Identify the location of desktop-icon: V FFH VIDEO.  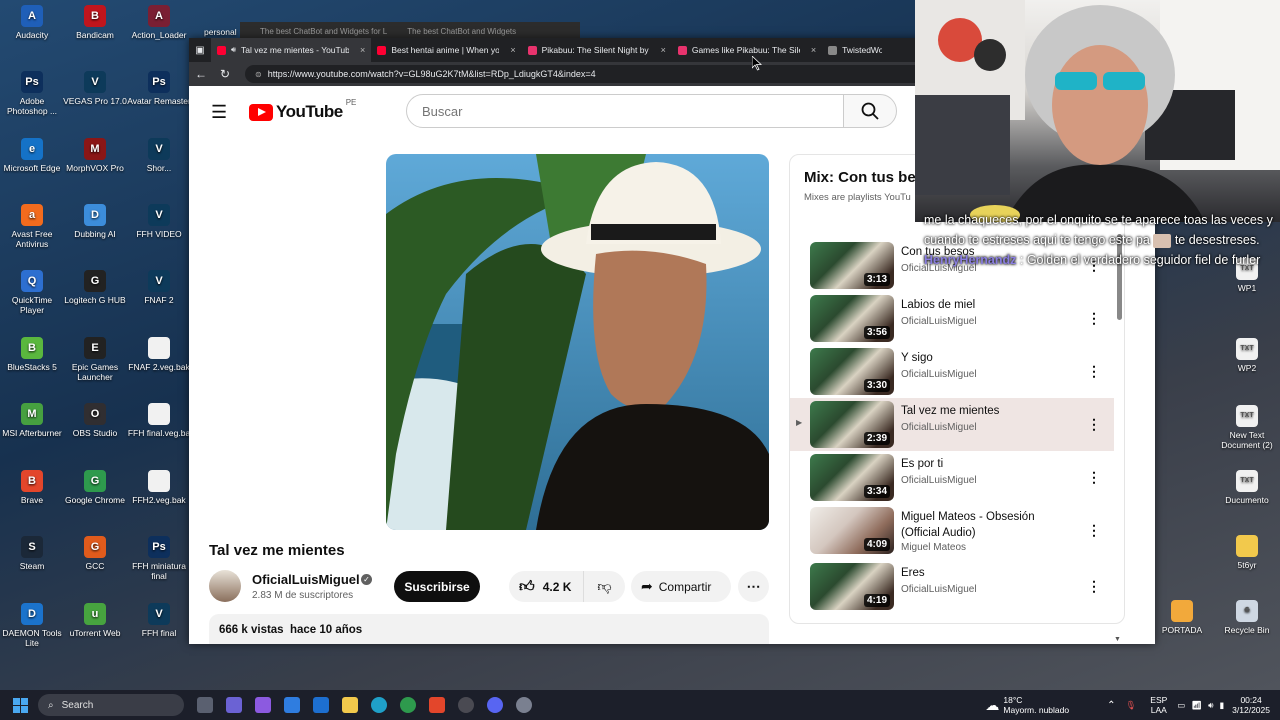
(159, 221).